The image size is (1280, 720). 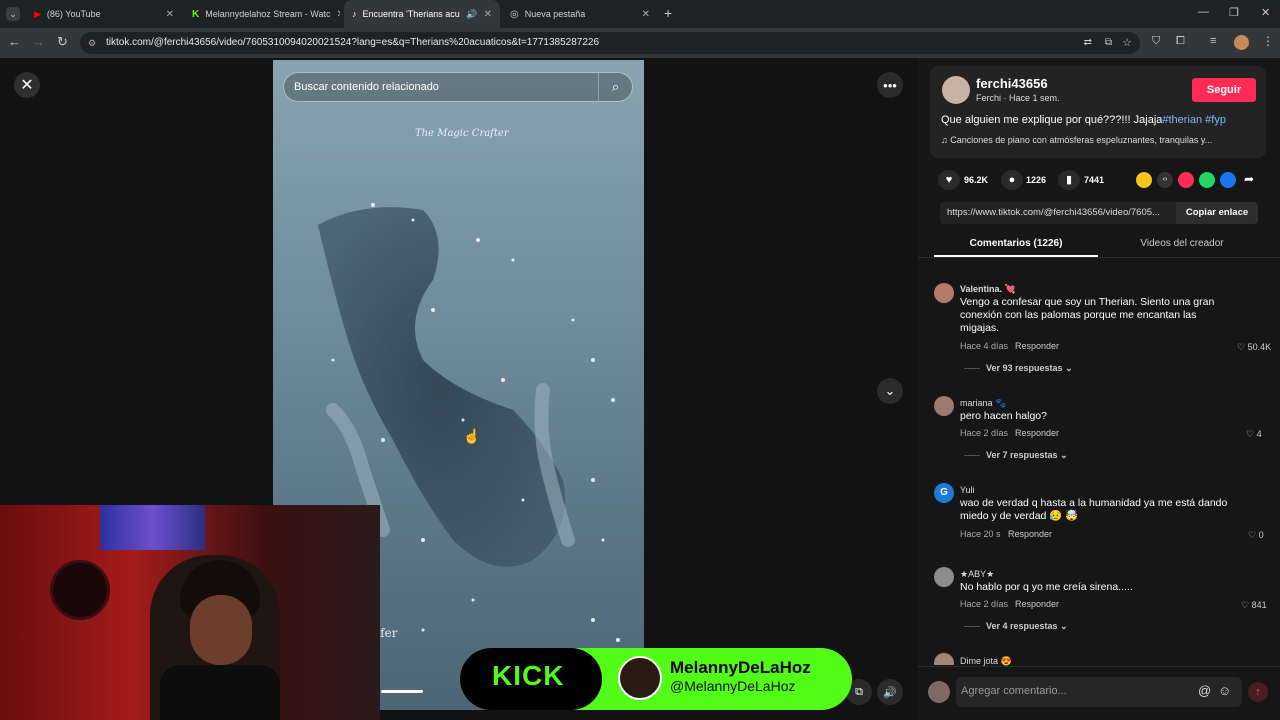 What do you see at coordinates (1217, 213) in the screenshot?
I see `copy-link-button: Copiar enlace` at bounding box center [1217, 213].